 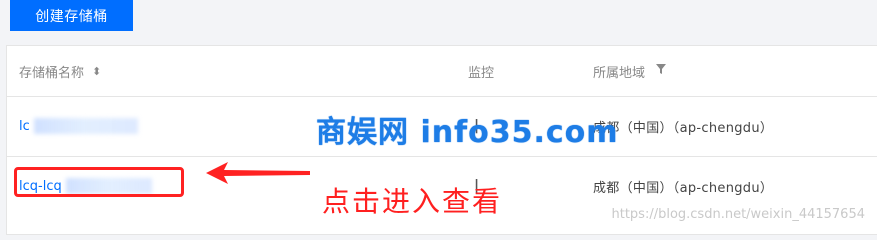 I want to click on column-header-name: 存储桶名称 ⬍, so click(x=60, y=71).